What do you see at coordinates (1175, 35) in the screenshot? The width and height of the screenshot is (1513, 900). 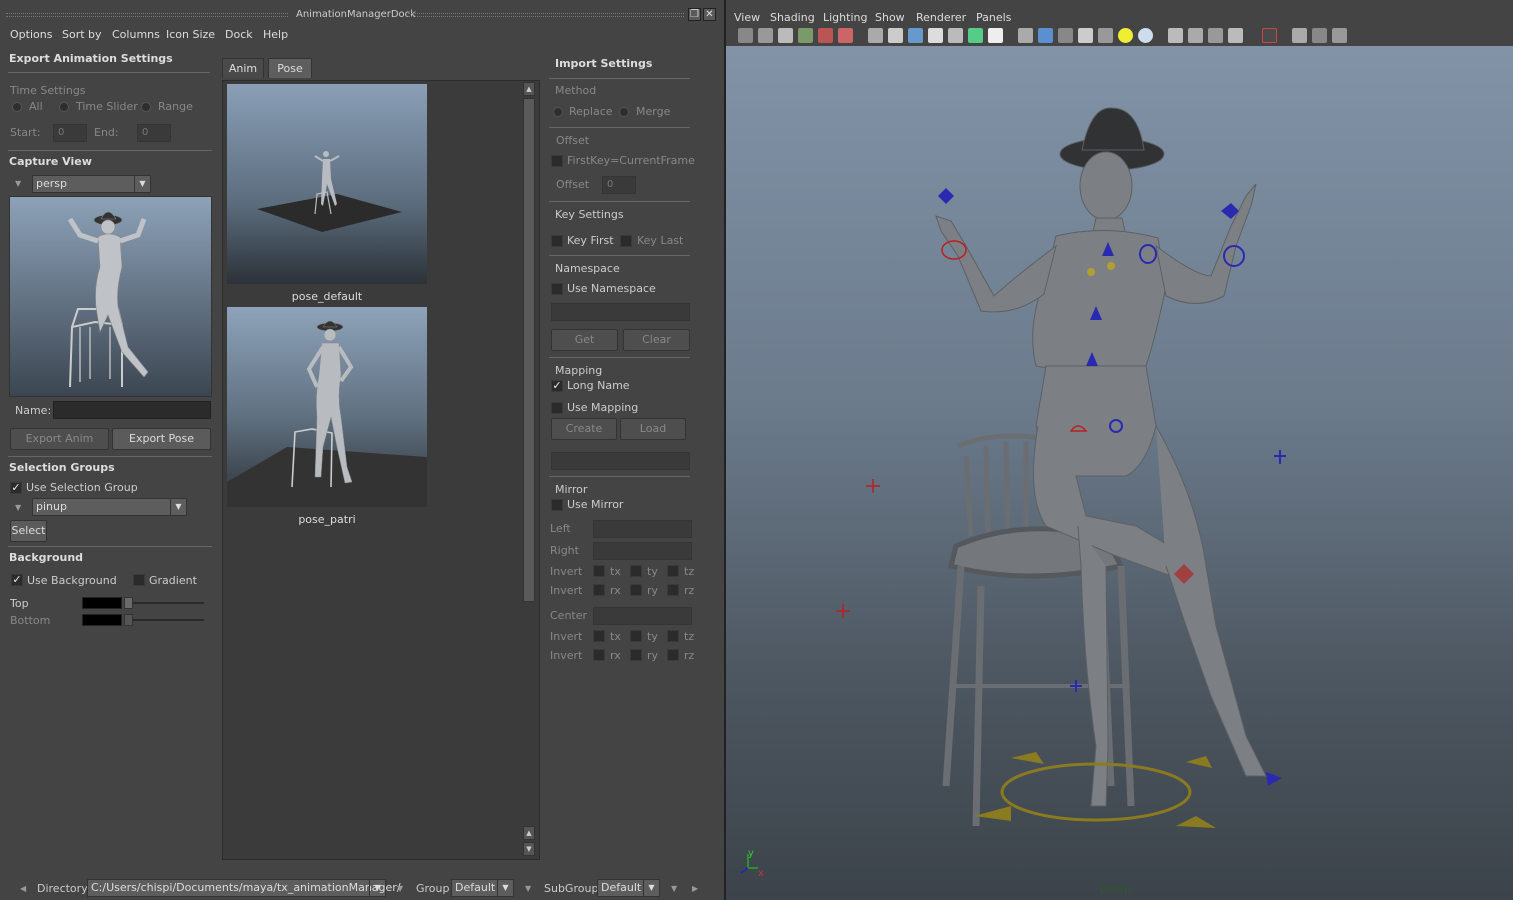 I see `shadows-icon` at bounding box center [1175, 35].